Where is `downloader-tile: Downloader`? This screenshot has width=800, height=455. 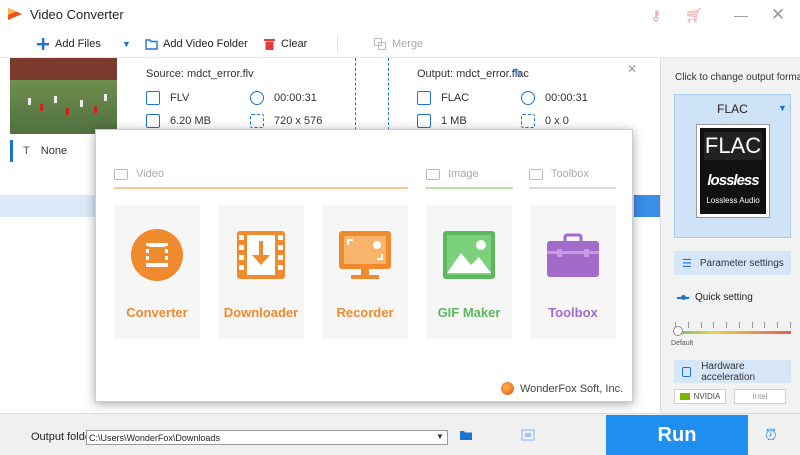 downloader-tile: Downloader is located at coordinates (261, 272).